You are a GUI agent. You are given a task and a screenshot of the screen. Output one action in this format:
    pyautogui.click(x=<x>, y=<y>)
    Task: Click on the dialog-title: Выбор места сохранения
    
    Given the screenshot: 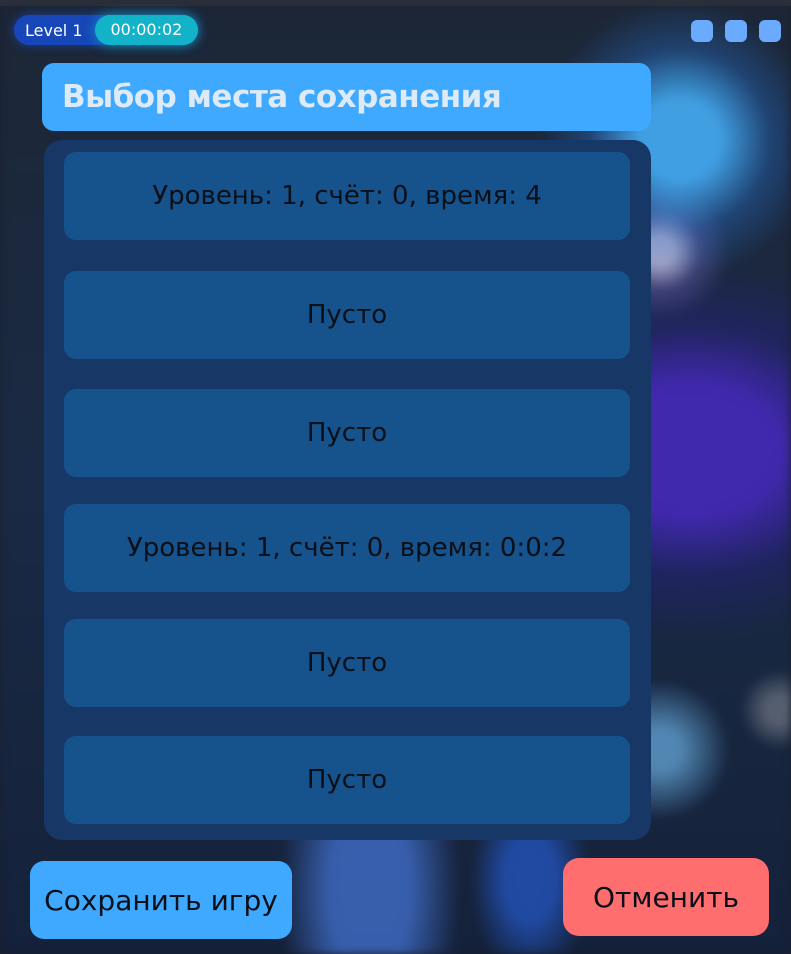 What is the action you would take?
    pyautogui.click(x=282, y=97)
    